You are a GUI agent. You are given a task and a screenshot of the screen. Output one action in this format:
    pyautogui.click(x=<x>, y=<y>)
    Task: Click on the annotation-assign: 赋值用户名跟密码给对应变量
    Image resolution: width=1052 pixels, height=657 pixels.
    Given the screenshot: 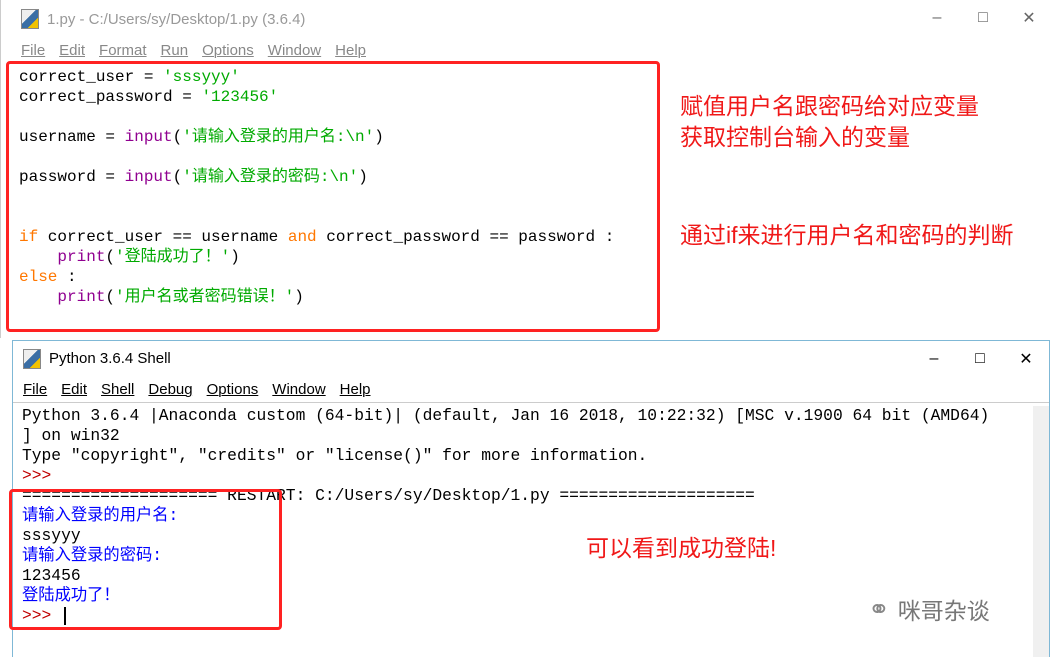 What is the action you would take?
    pyautogui.click(x=829, y=106)
    